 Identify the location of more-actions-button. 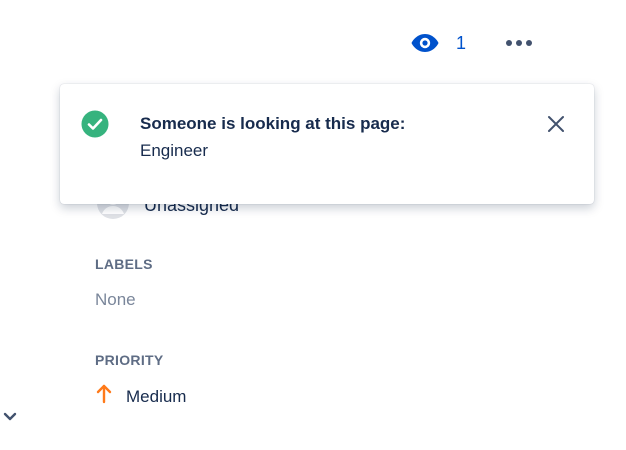
(519, 43).